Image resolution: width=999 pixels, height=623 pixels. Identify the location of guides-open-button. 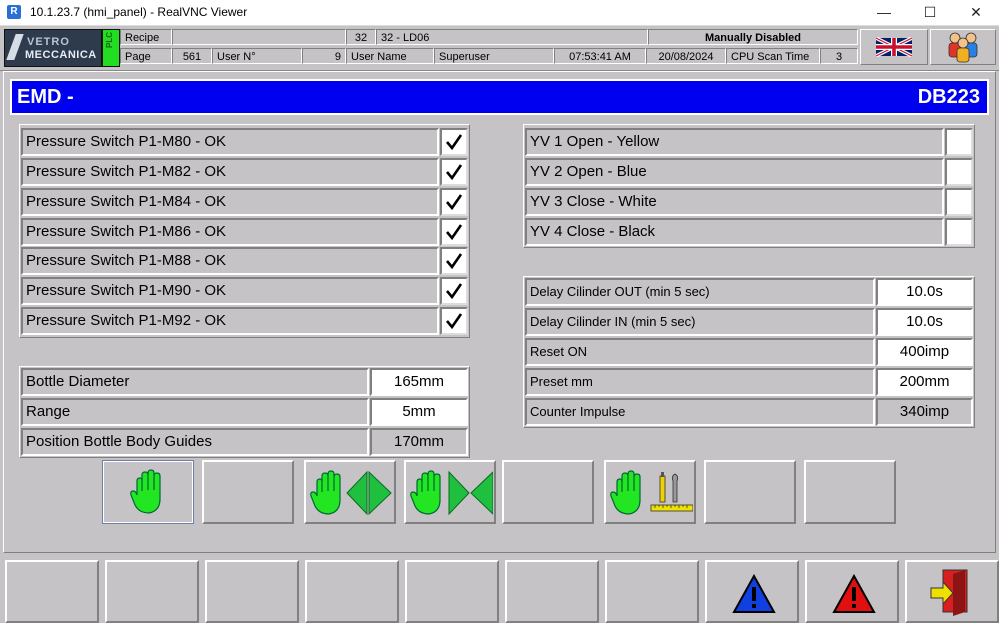
(350, 492).